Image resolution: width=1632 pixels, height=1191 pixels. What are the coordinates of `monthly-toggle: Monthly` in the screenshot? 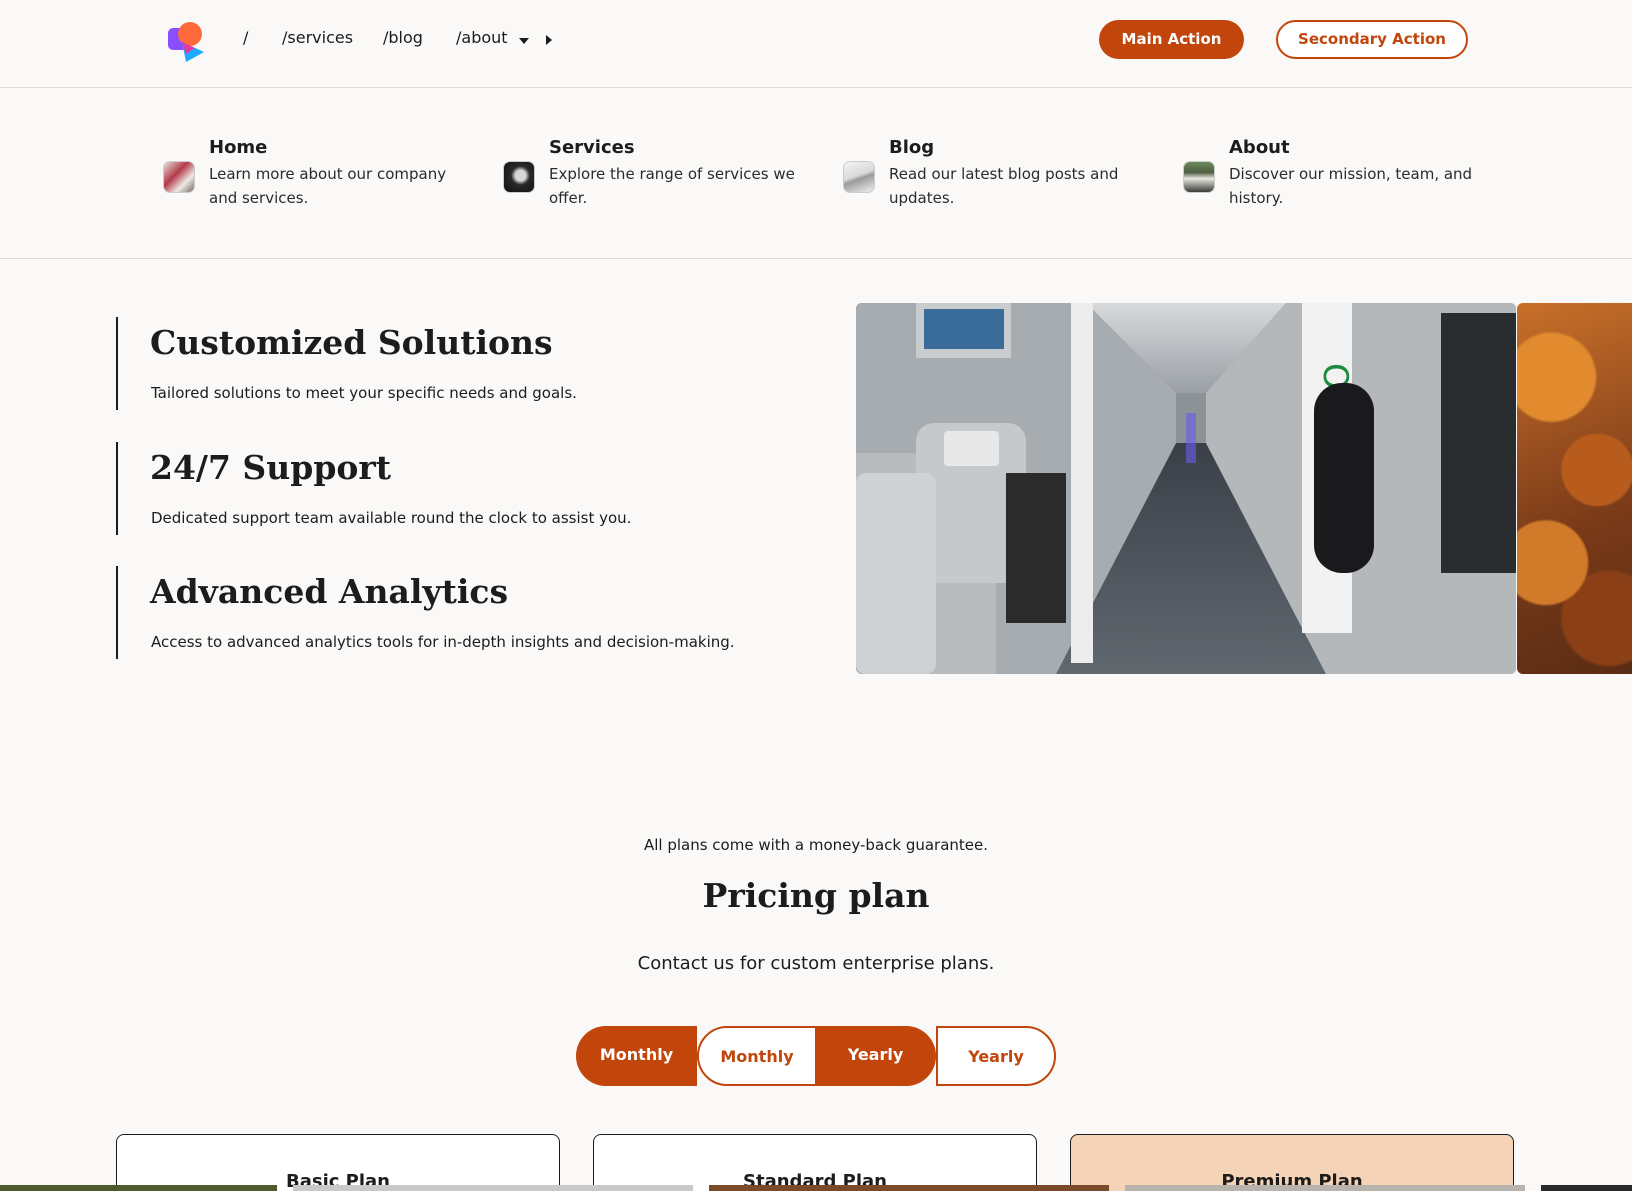 It's located at (757, 1056).